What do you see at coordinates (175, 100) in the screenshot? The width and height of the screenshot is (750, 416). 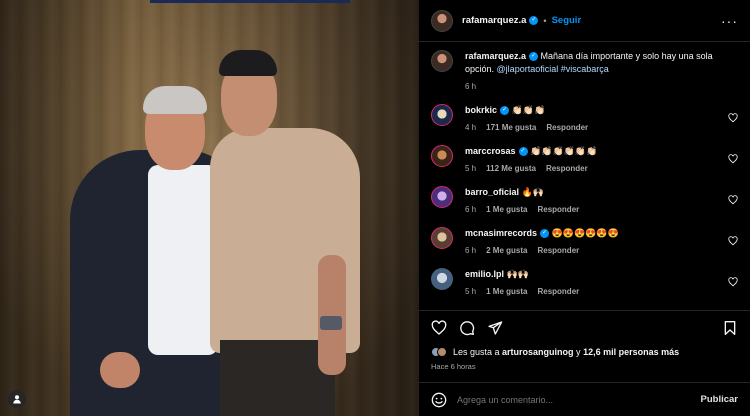 I see `left-man-hair` at bounding box center [175, 100].